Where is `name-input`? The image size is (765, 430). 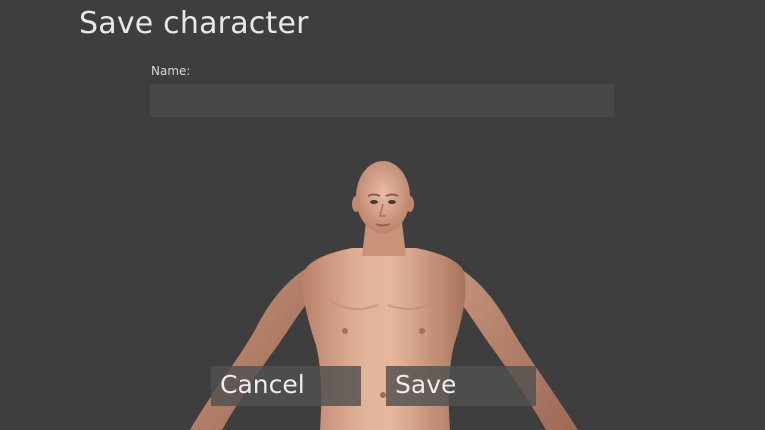
name-input is located at coordinates (382, 100).